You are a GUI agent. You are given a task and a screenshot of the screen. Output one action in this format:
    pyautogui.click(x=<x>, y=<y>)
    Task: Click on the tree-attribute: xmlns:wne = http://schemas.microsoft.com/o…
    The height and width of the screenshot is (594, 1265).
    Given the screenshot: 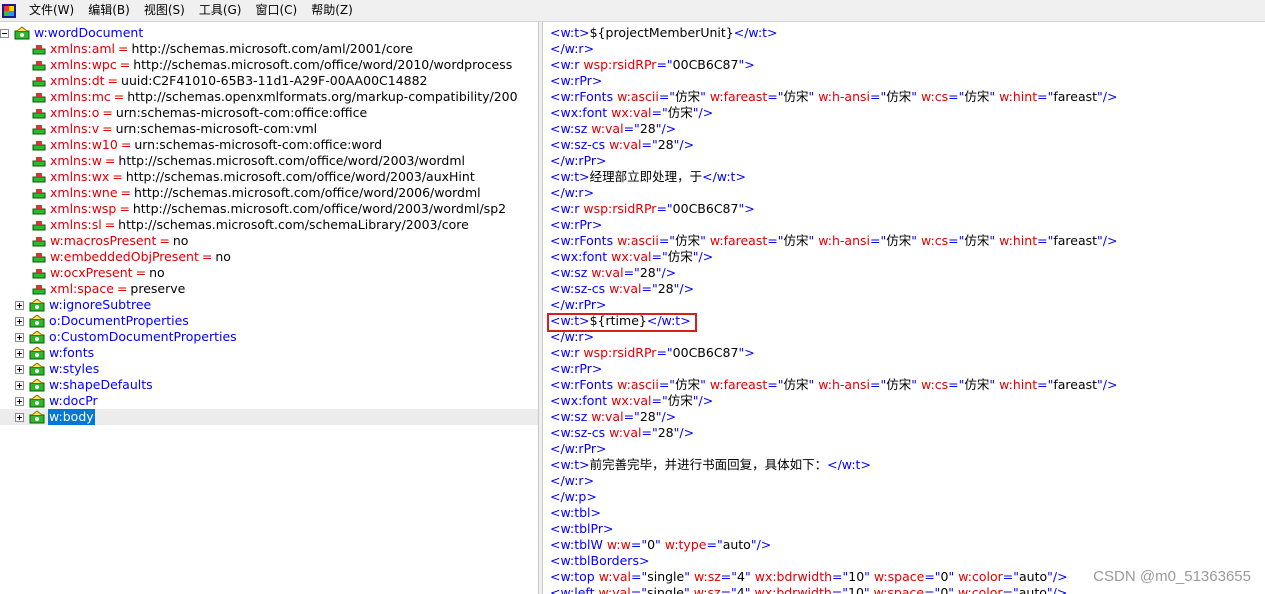 What is the action you would take?
    pyautogui.click(x=256, y=193)
    